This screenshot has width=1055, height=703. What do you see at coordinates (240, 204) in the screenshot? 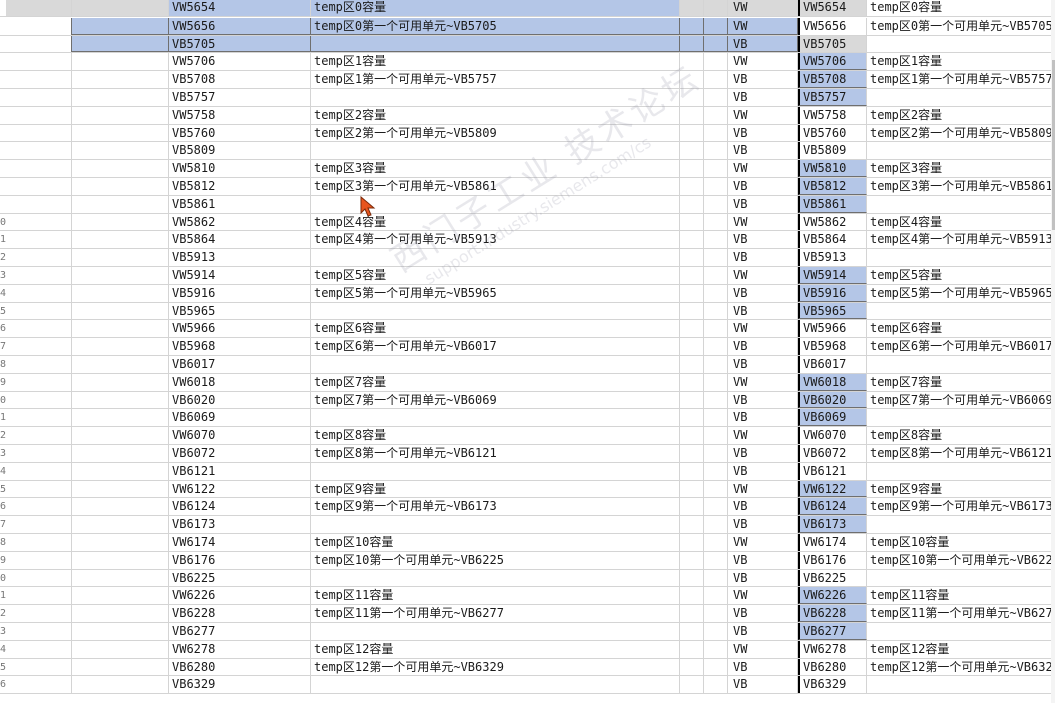
I see `cell-address: VB5861` at bounding box center [240, 204].